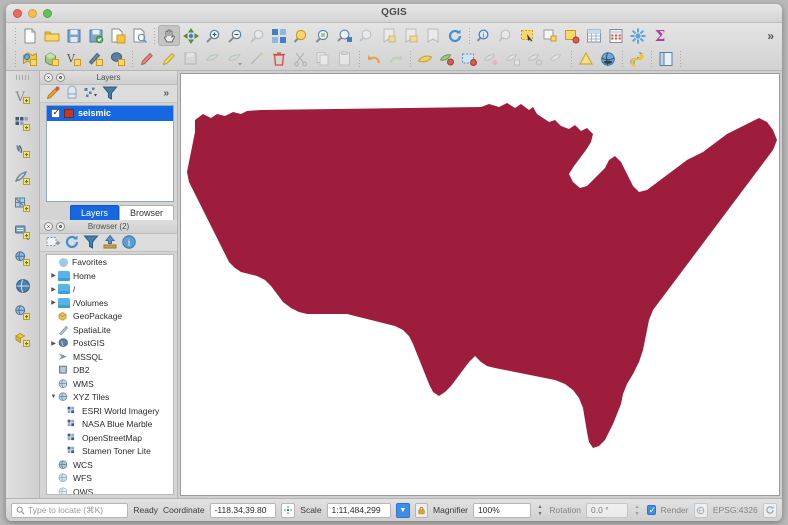  What do you see at coordinates (23, 151) in the screenshot?
I see `new-spatialite-layer-icon` at bounding box center [23, 151].